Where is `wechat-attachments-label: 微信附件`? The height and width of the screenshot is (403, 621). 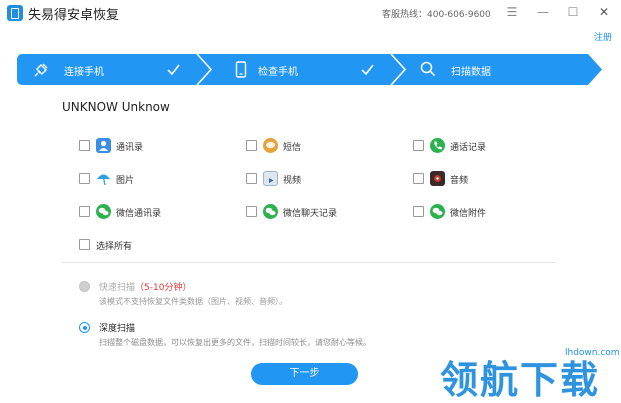 wechat-attachments-label: 微信附件 is located at coordinates (468, 214).